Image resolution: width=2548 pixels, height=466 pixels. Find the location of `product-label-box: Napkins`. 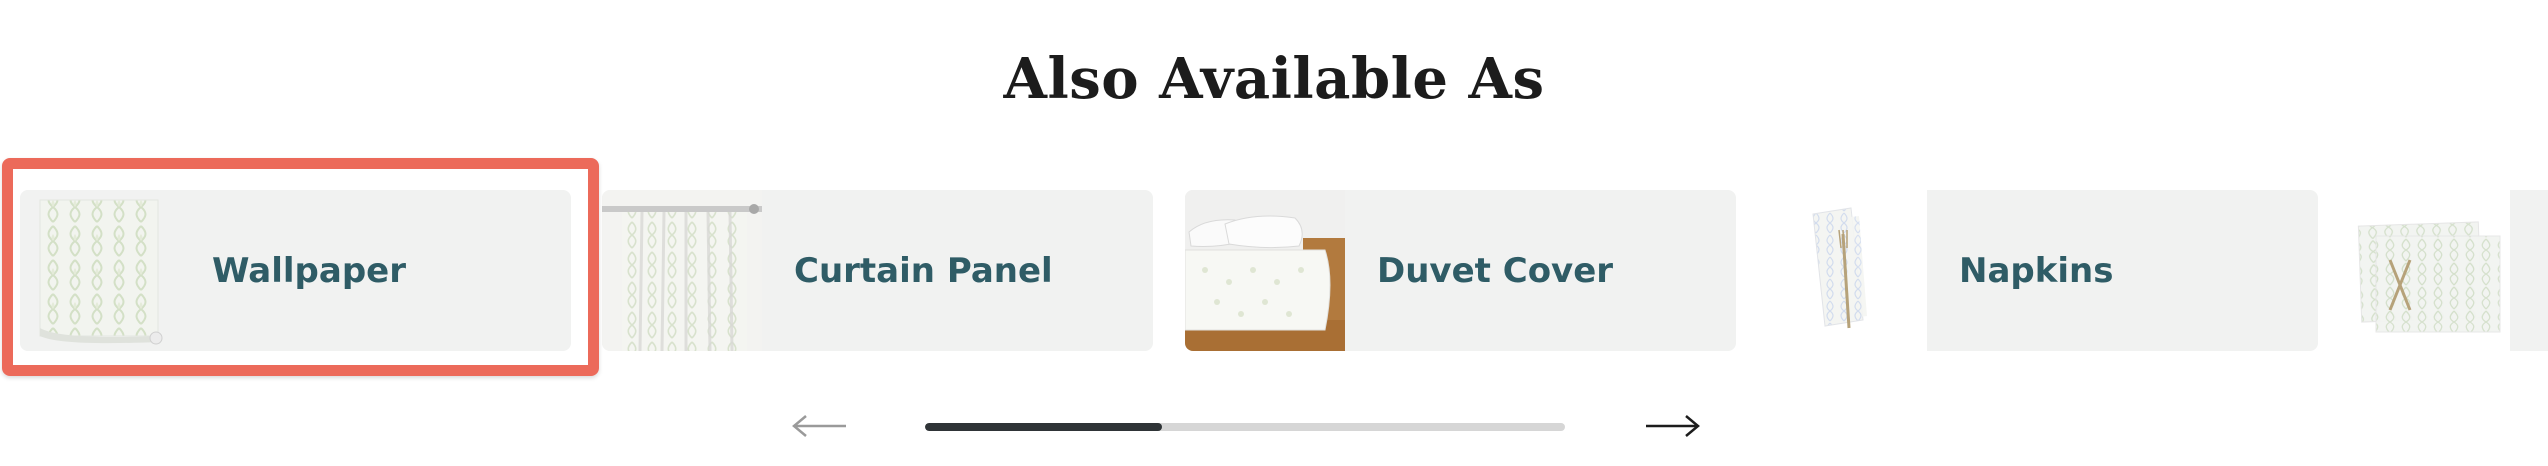

product-label-box: Napkins is located at coordinates (2122, 270).